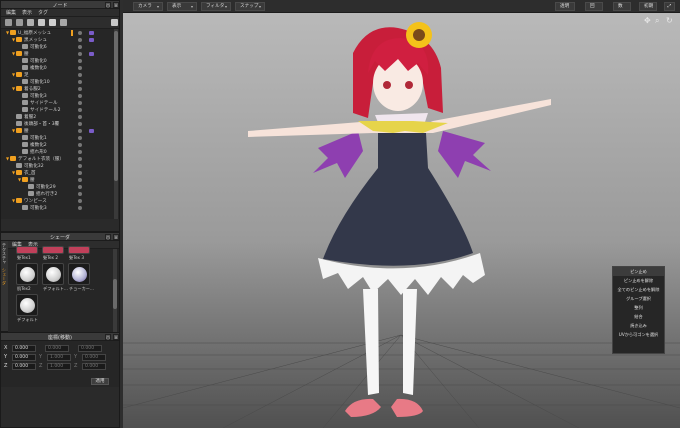 This screenshot has width=680, height=428. Describe the element at coordinates (658, 20) in the screenshot. I see `view-gizmo-icon: ✥ ⌕ ↻` at that location.